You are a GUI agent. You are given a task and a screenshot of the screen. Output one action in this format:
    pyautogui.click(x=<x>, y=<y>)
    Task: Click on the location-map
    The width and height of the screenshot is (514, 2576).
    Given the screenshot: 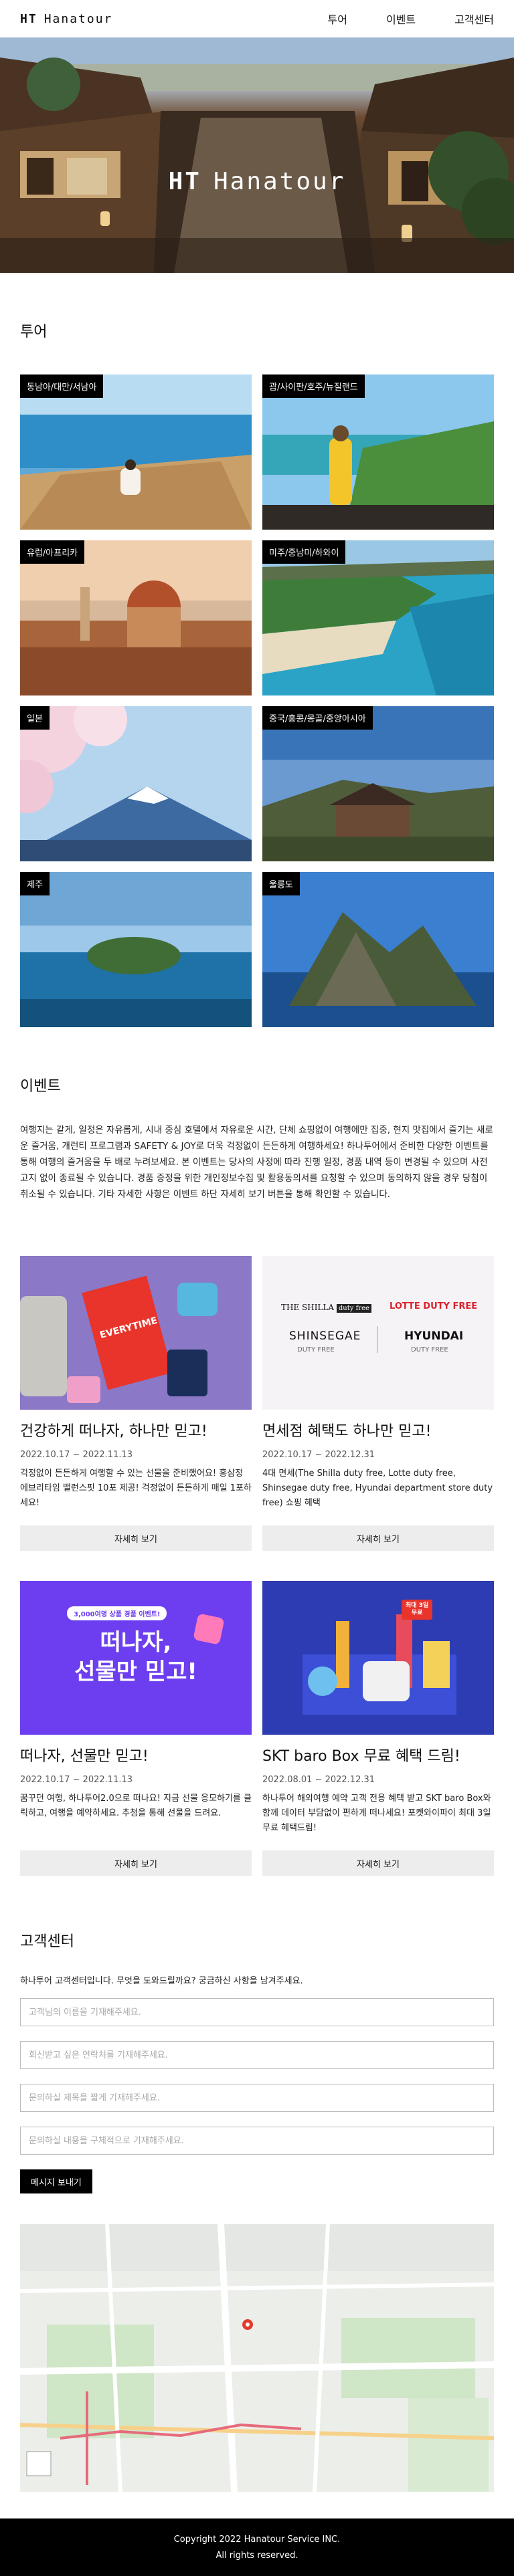 What is the action you would take?
    pyautogui.click(x=257, y=2358)
    